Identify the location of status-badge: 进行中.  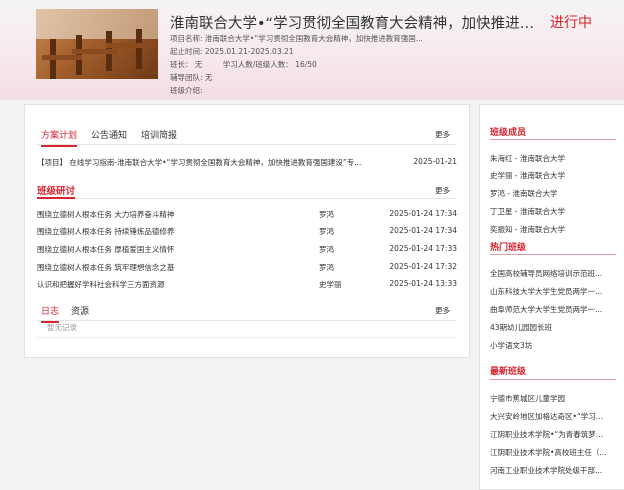
(571, 23).